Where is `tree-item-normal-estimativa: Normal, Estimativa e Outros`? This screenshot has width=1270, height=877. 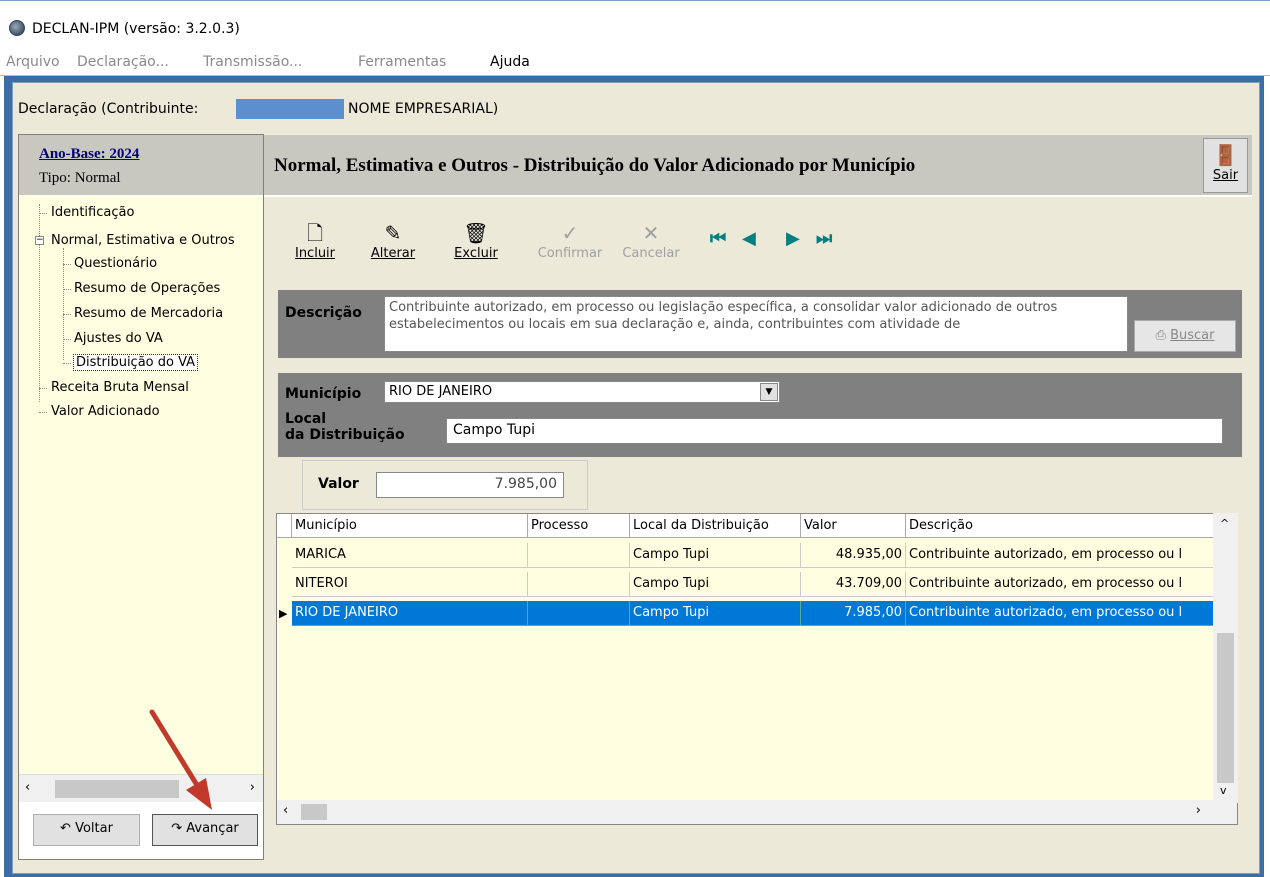 tree-item-normal-estimativa: Normal, Estimativa e Outros is located at coordinates (143, 240).